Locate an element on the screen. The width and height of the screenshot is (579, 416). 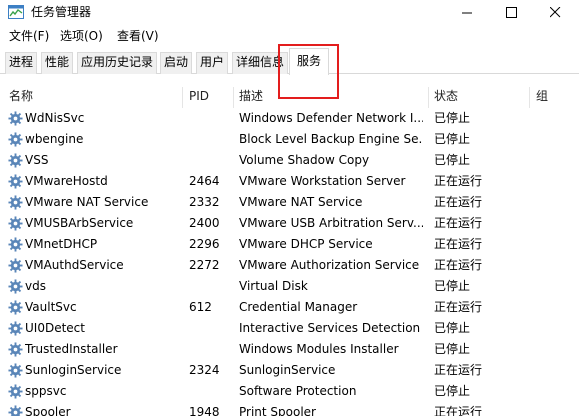
column-header-description: 描述 is located at coordinates (251, 96).